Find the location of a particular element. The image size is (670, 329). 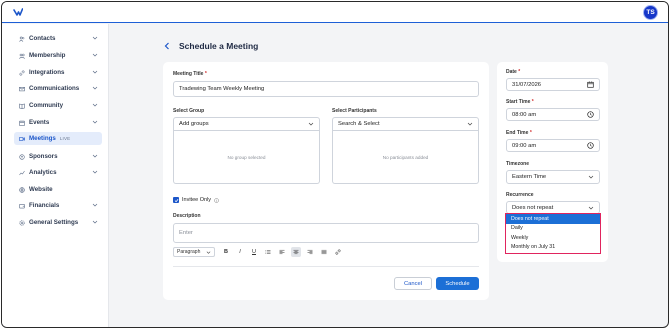

sidebar-item-label: Analytics is located at coordinates (43, 172).